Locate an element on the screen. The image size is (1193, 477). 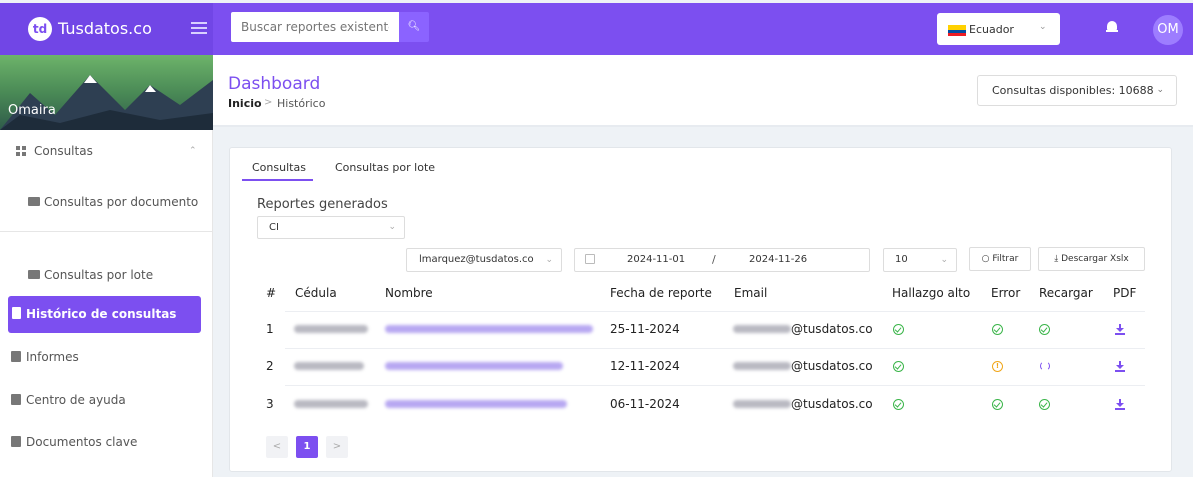
page-title: Dashboard is located at coordinates (274, 84).